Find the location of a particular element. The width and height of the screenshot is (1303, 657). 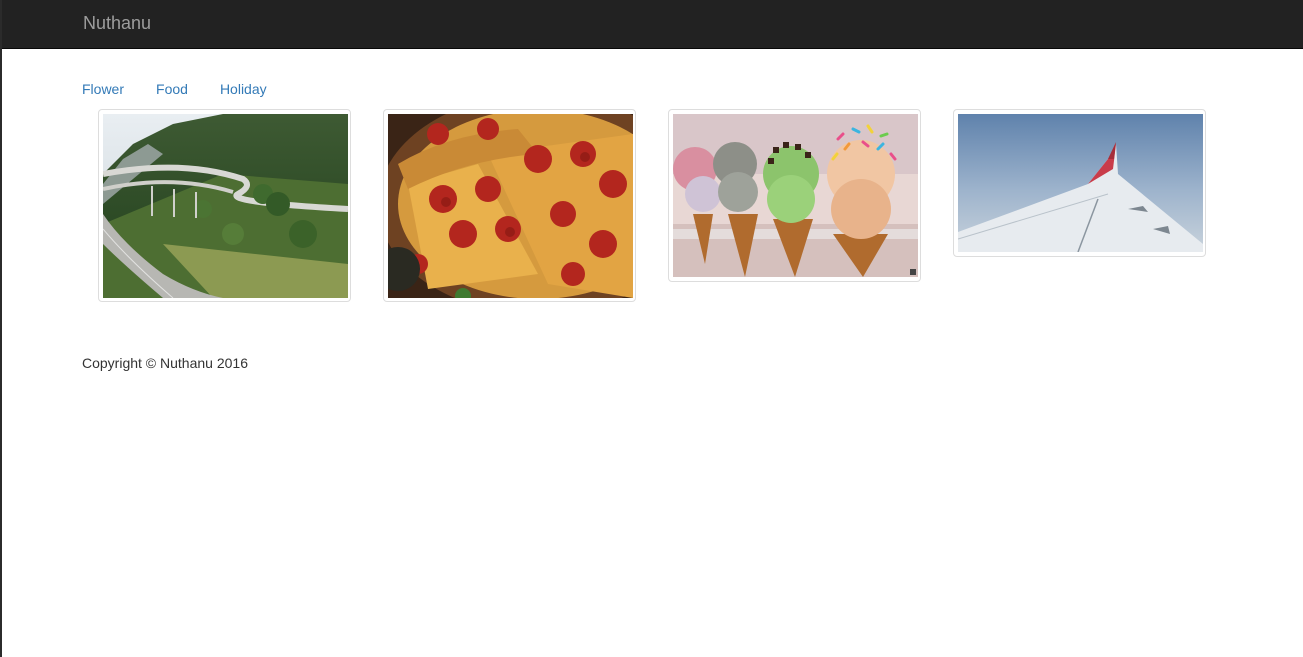

pizza-image is located at coordinates (510, 206).